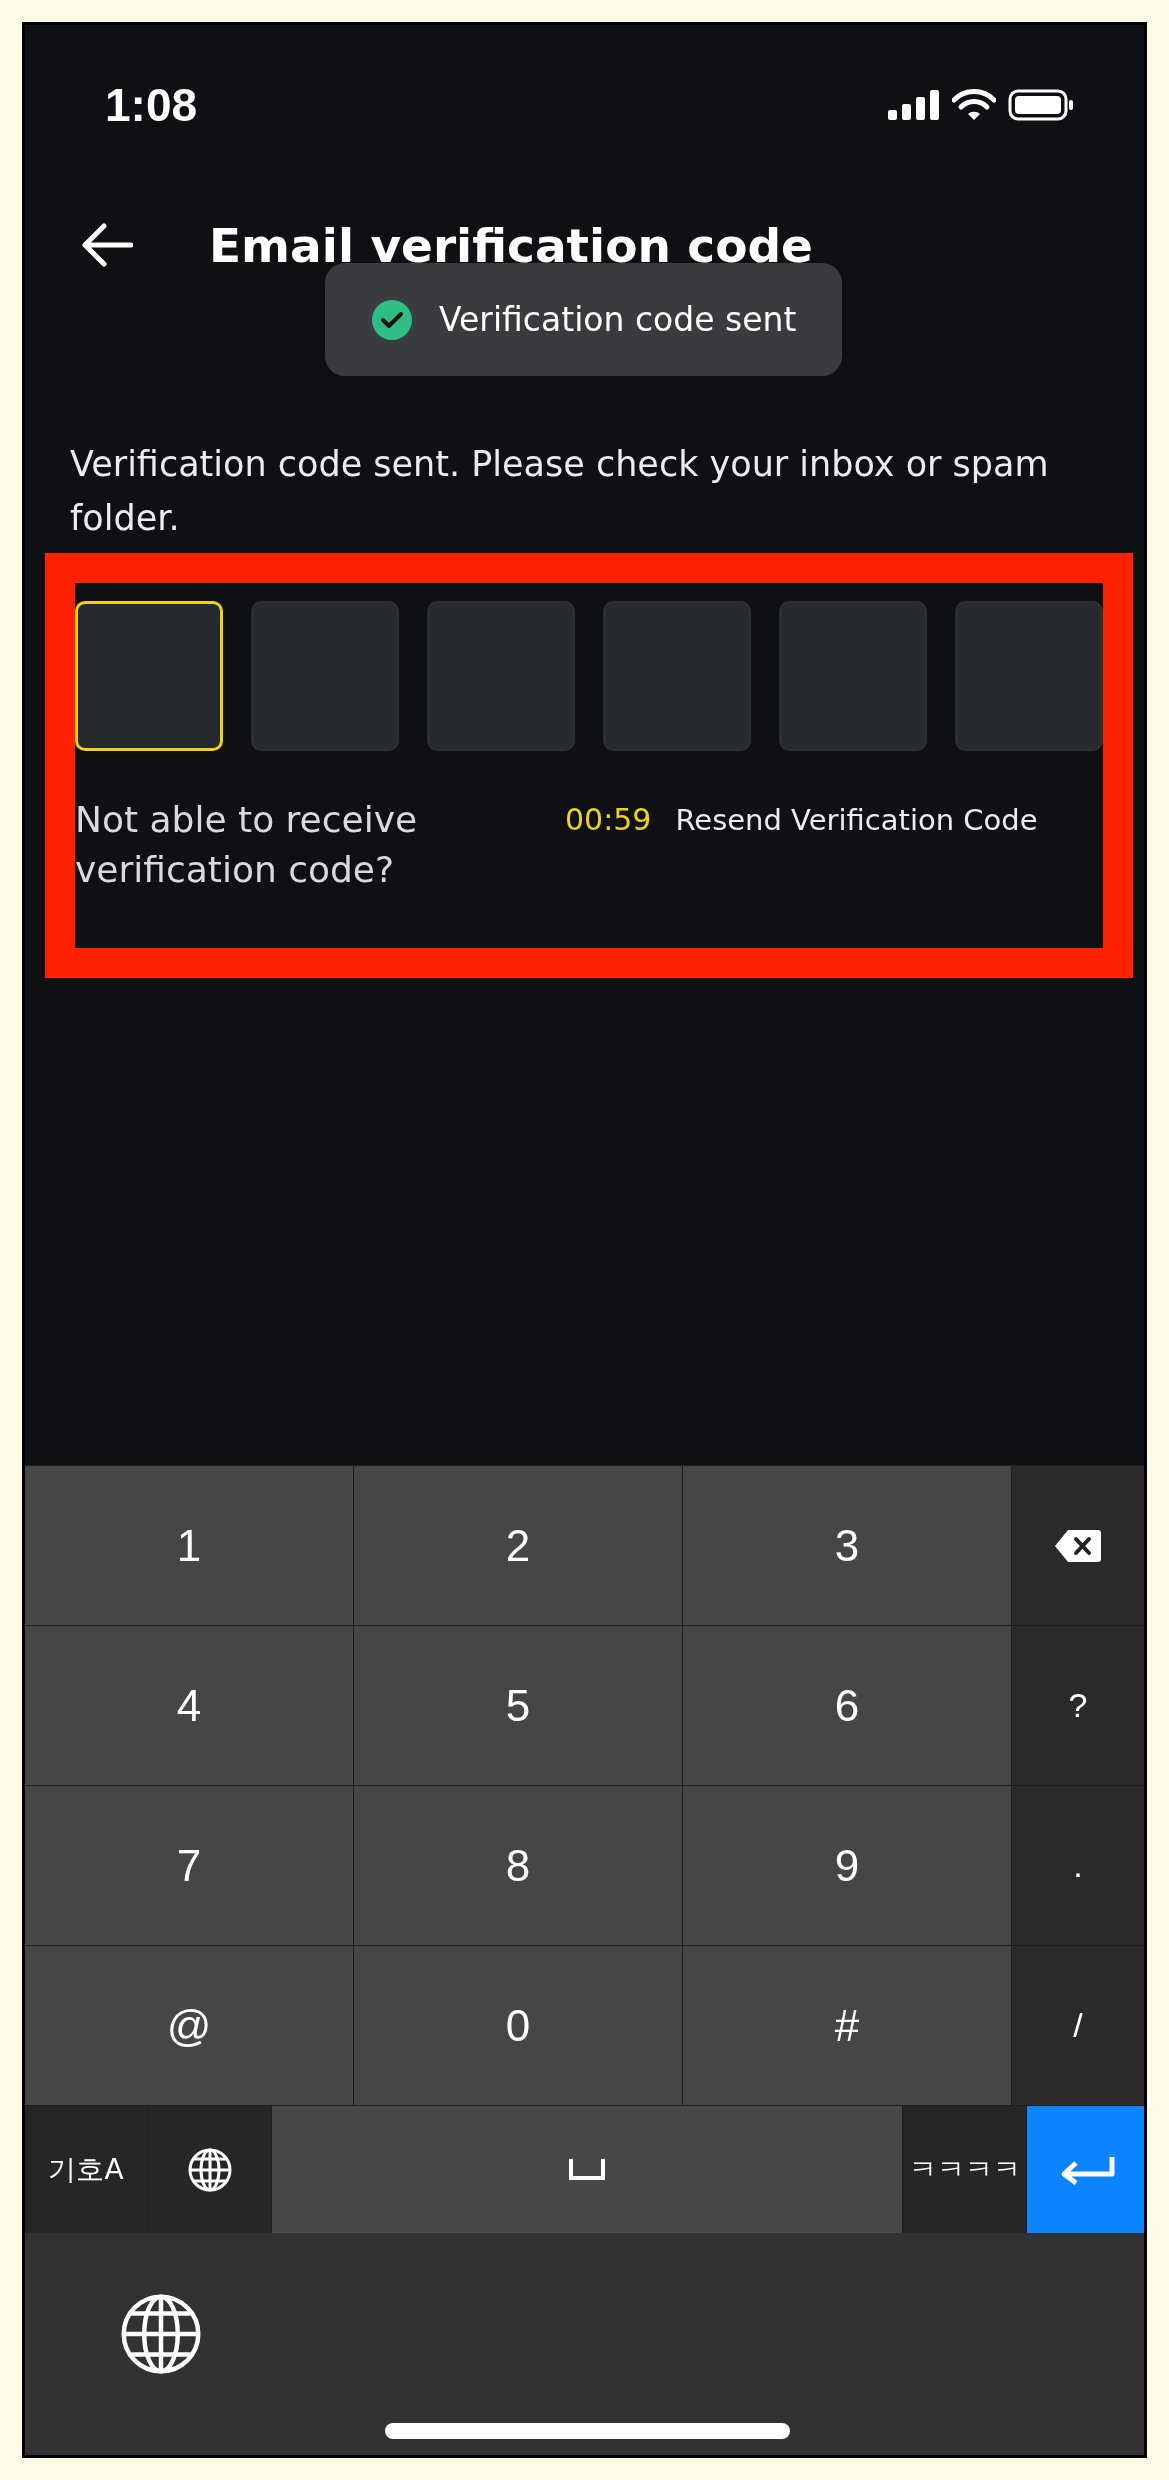 This screenshot has height=2480, width=1169. Describe the element at coordinates (559, 491) in the screenshot. I see `instruction-text: Verification code sent. Please check your inbox or spam folder.` at that location.